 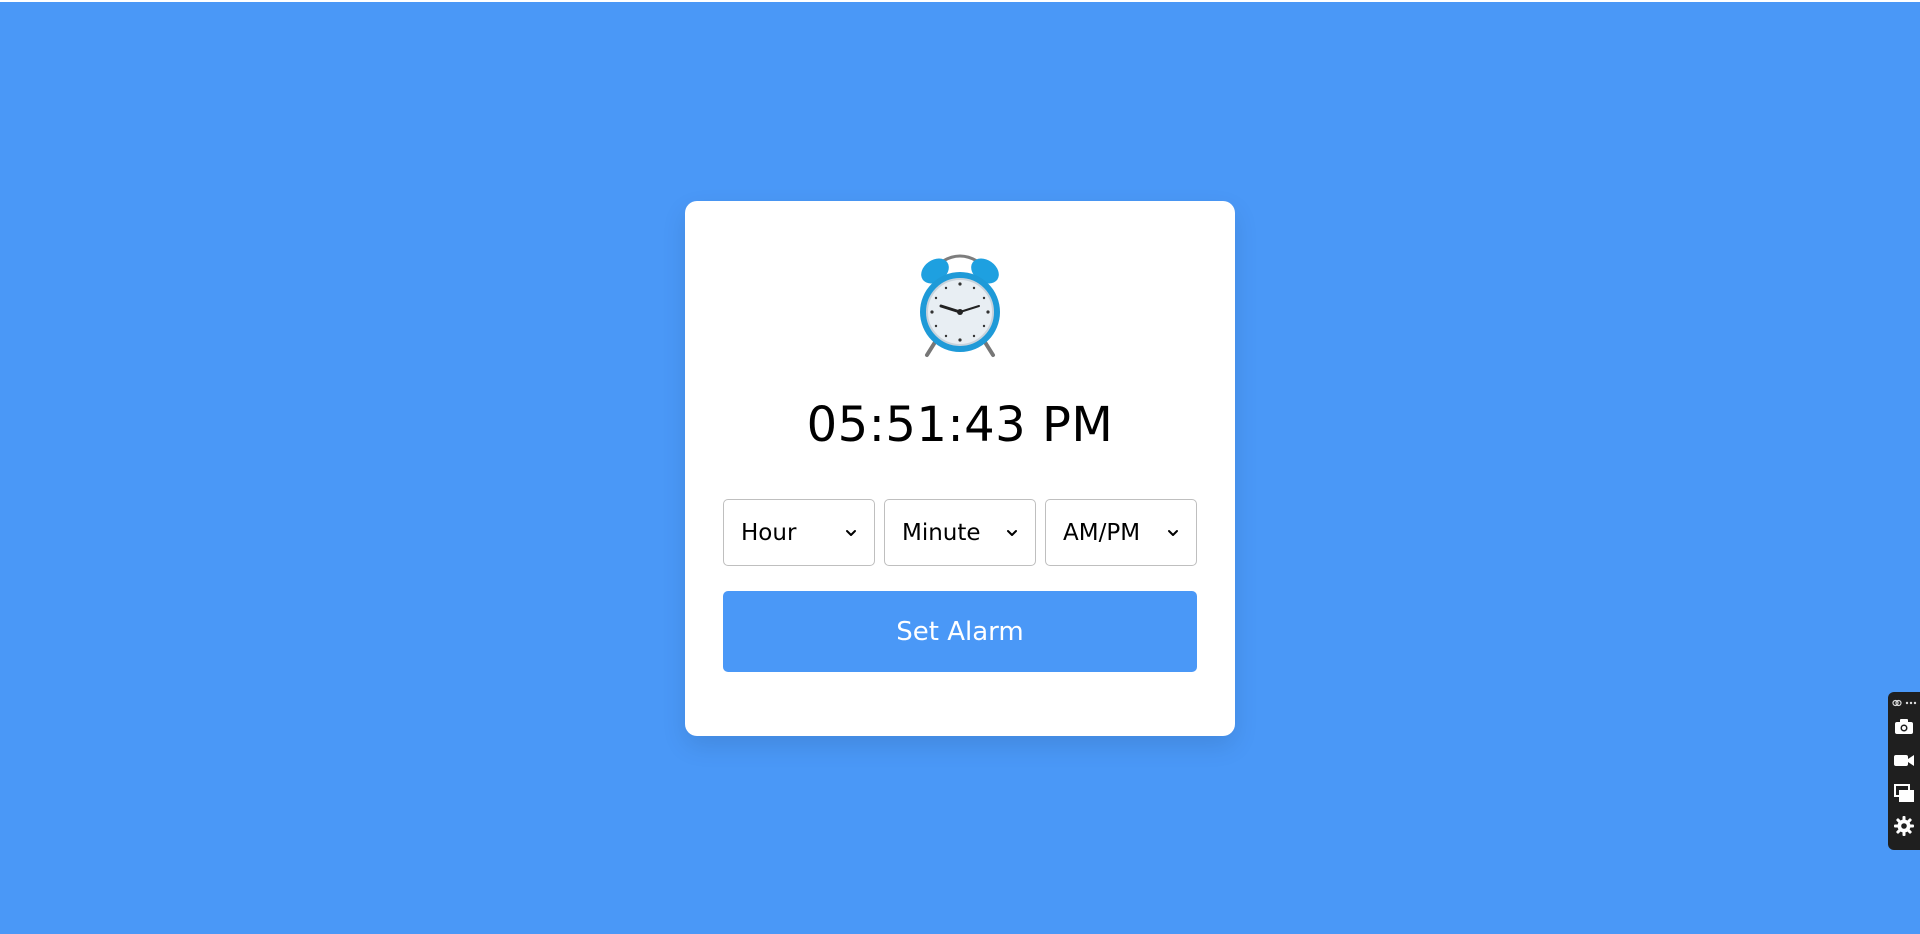 I want to click on hour-select: Hour, so click(x=799, y=532).